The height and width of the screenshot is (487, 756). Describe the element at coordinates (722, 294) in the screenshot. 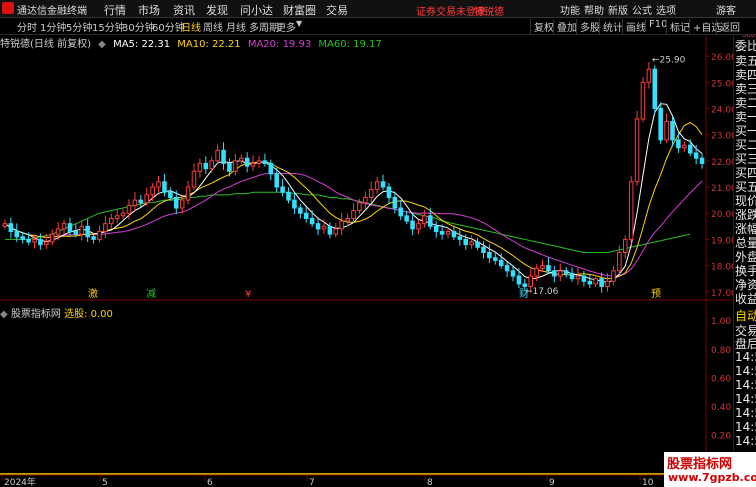

I see `y-tick-label: 17.00` at that location.